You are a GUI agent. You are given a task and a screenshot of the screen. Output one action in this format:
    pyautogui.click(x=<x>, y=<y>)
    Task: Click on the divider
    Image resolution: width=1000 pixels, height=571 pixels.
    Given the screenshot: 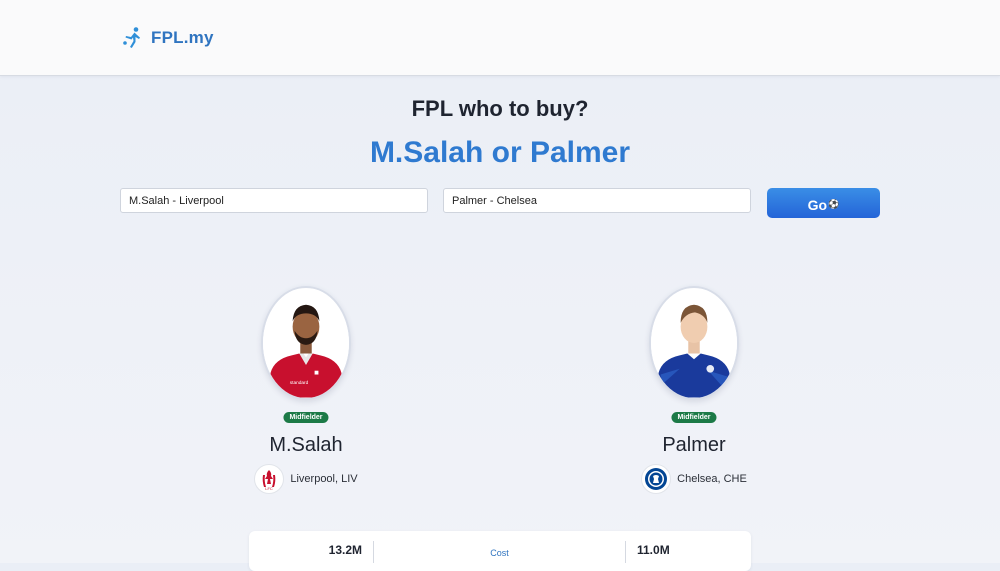 What is the action you would take?
    pyautogui.click(x=625, y=552)
    